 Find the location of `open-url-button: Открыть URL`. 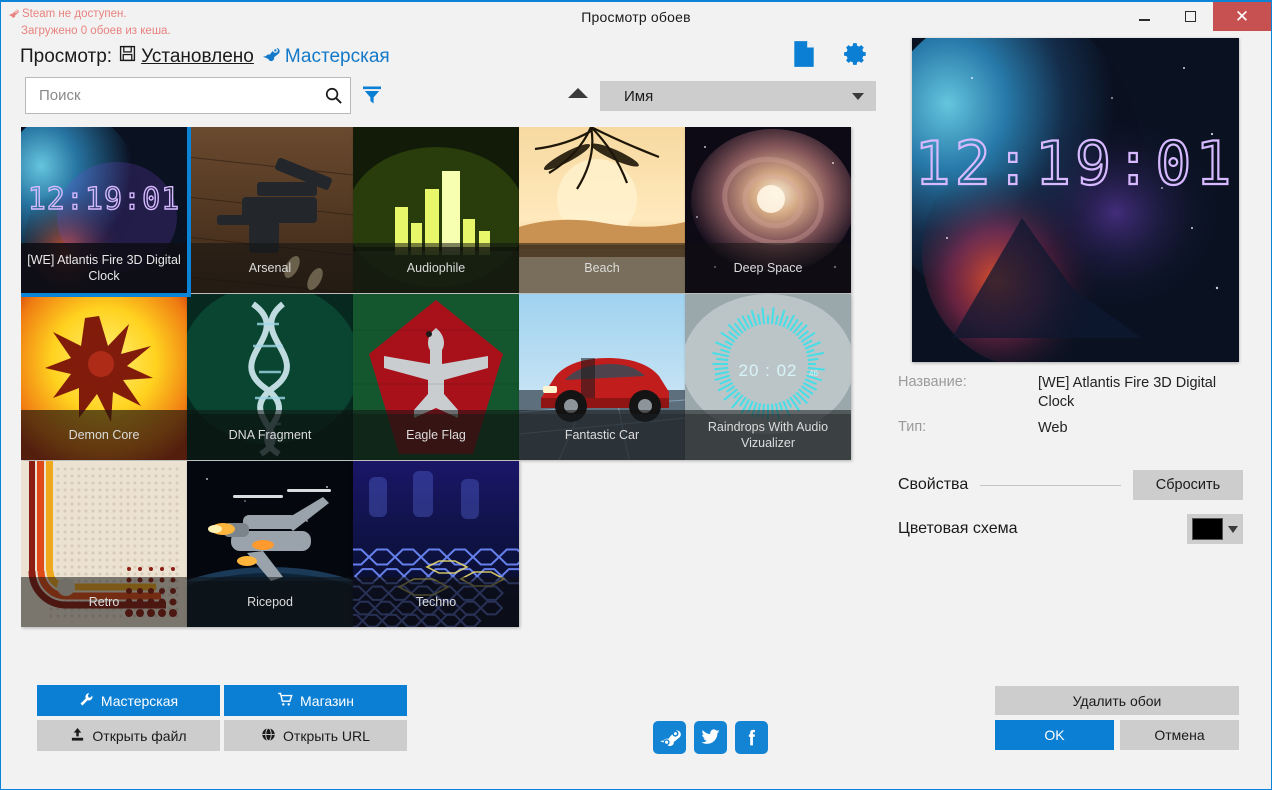

open-url-button: Открыть URL is located at coordinates (315, 735).